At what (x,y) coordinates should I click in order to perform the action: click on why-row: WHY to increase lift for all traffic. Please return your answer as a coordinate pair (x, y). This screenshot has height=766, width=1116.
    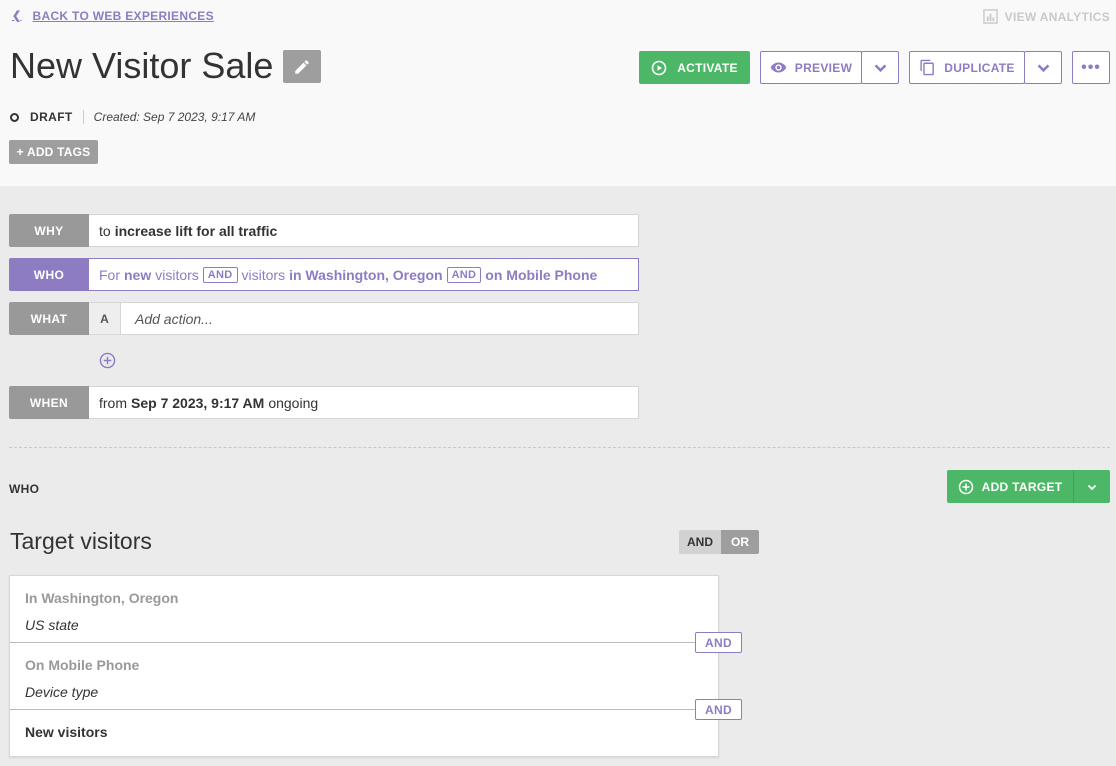
    Looking at the image, I should click on (324, 230).